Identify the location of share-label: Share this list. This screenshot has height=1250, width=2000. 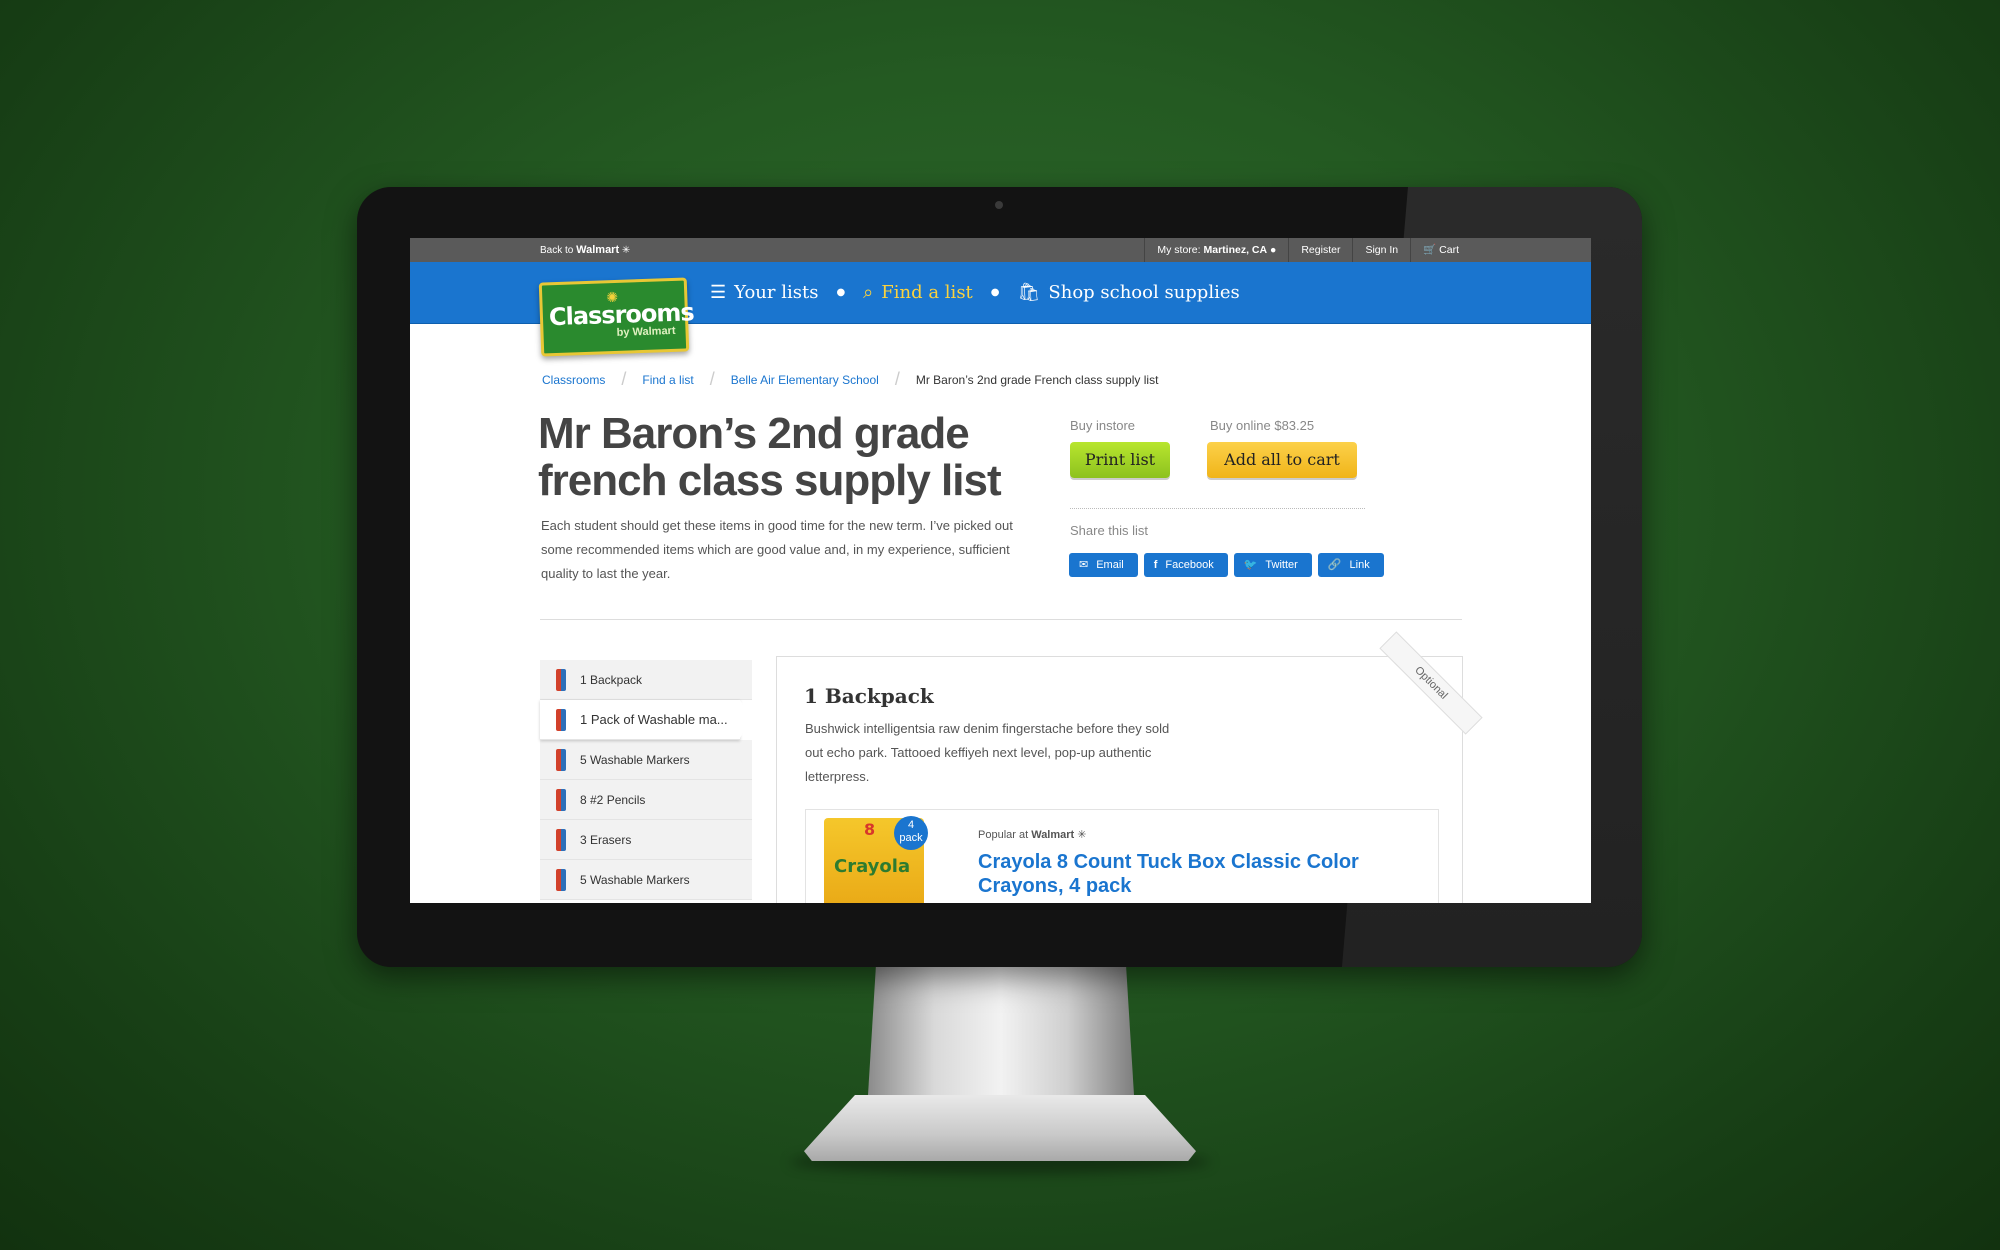
(1109, 530).